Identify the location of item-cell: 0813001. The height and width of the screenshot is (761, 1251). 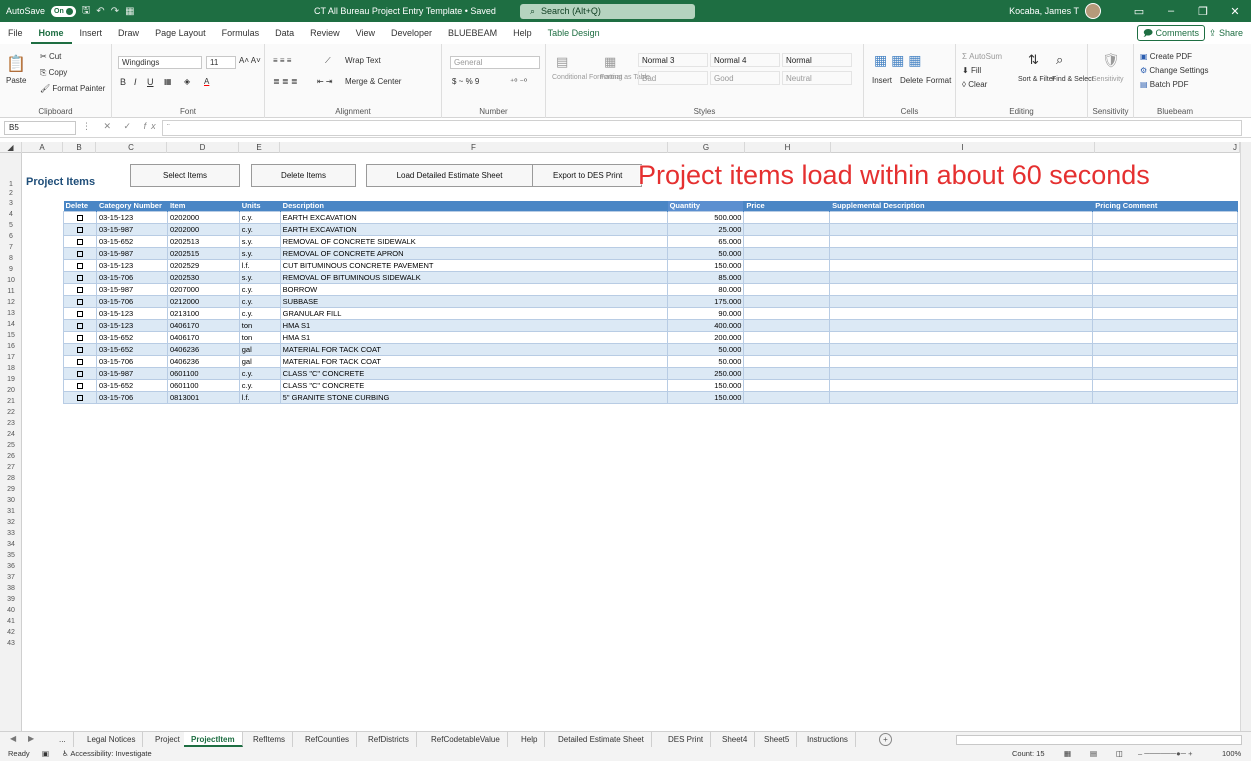
(203, 397).